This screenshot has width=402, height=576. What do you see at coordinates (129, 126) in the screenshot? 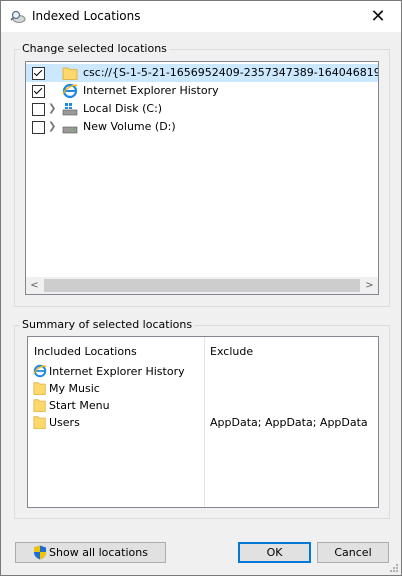
I see `tree-item-label: New Volume (D:)` at bounding box center [129, 126].